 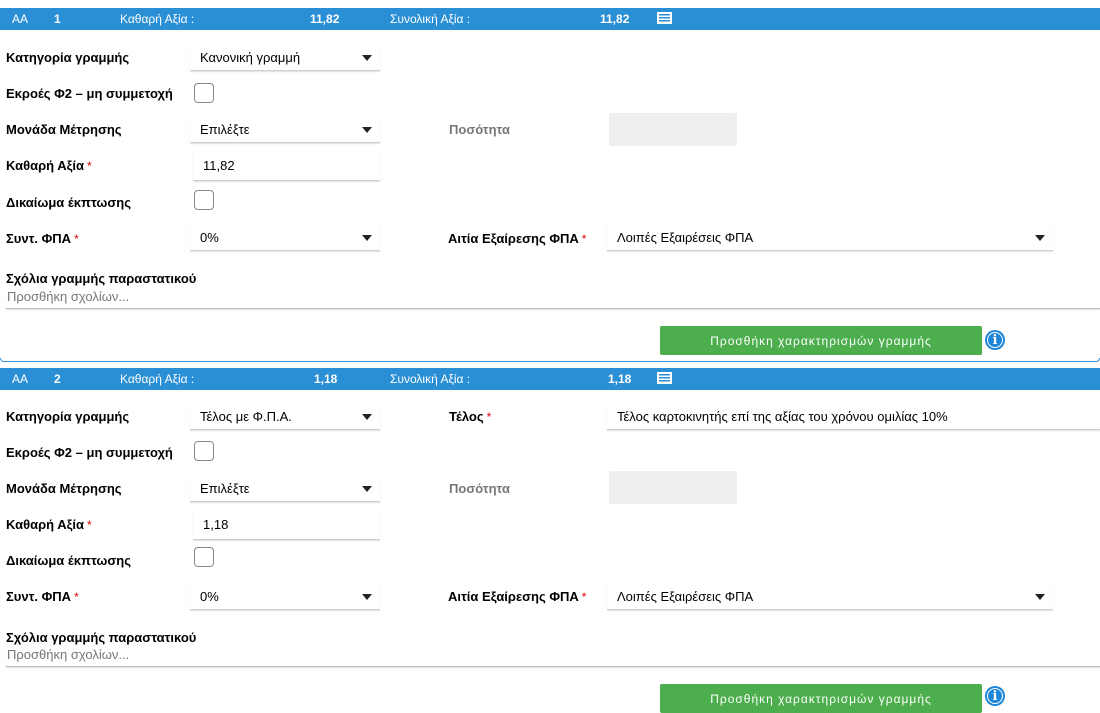 What do you see at coordinates (219, 165) in the screenshot?
I see `net-input-value: 11,82` at bounding box center [219, 165].